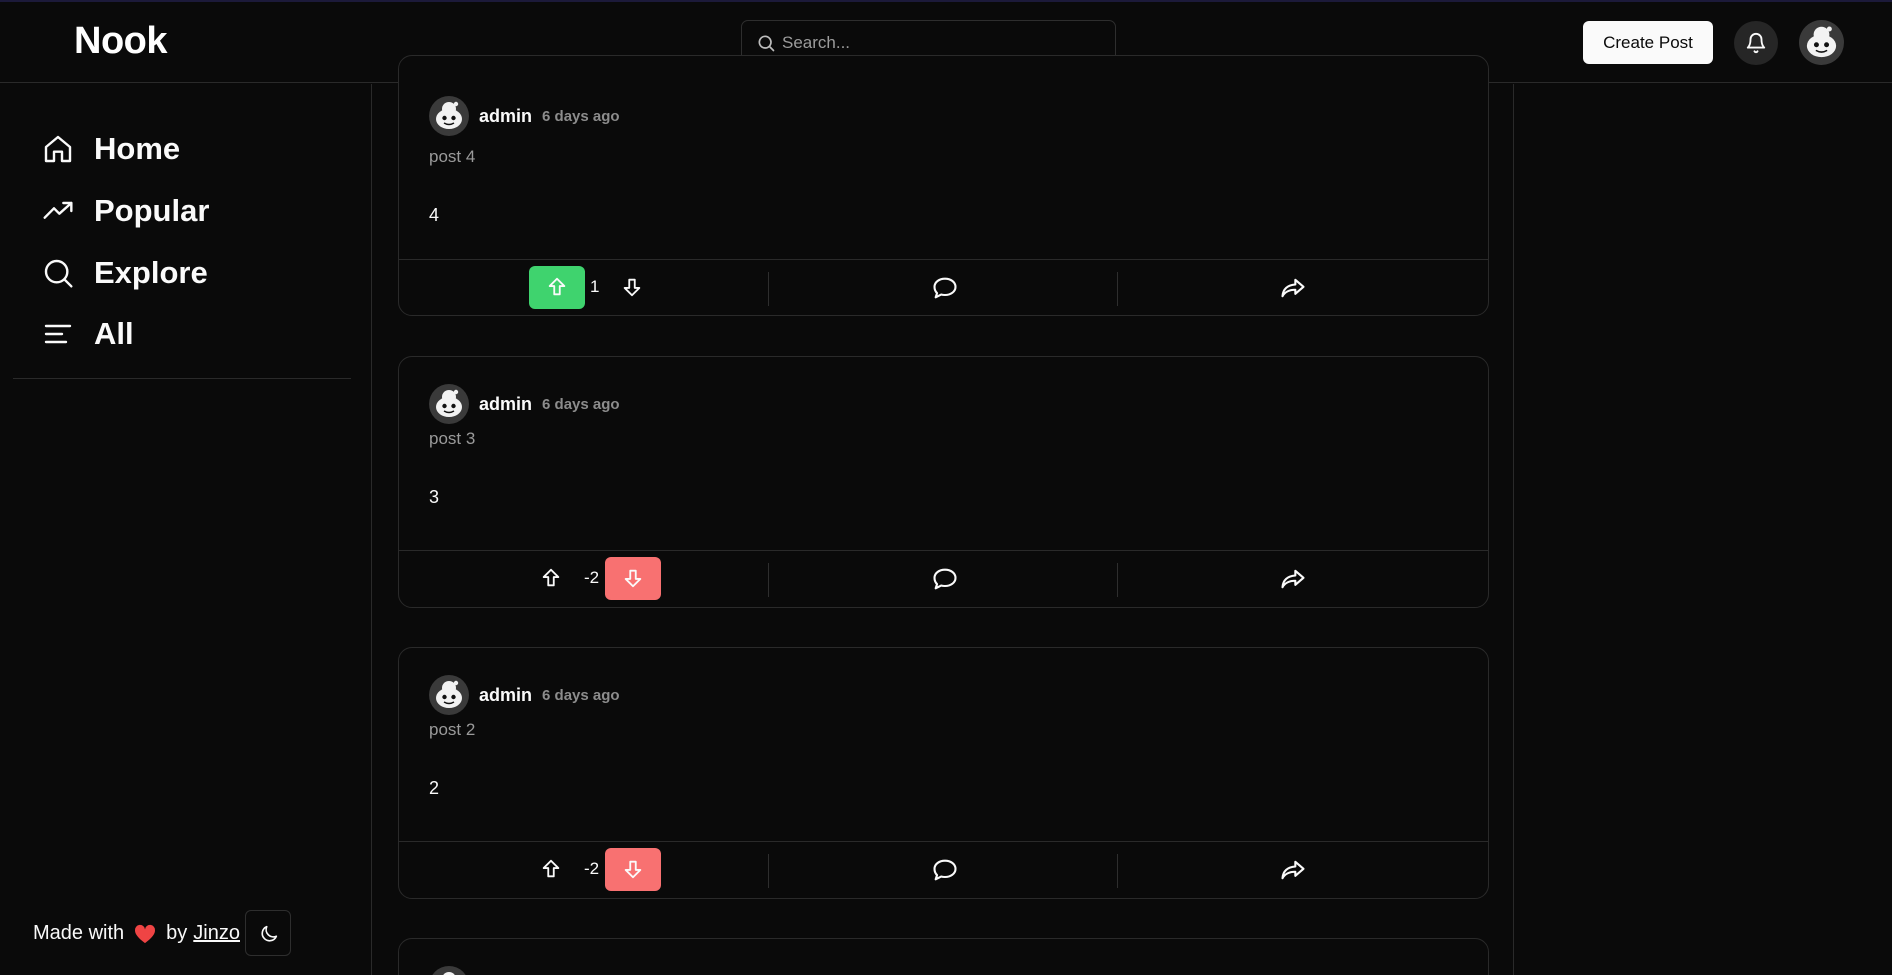 This screenshot has width=1892, height=975. What do you see at coordinates (88, 334) in the screenshot?
I see `sidebar-item-all: All` at bounding box center [88, 334].